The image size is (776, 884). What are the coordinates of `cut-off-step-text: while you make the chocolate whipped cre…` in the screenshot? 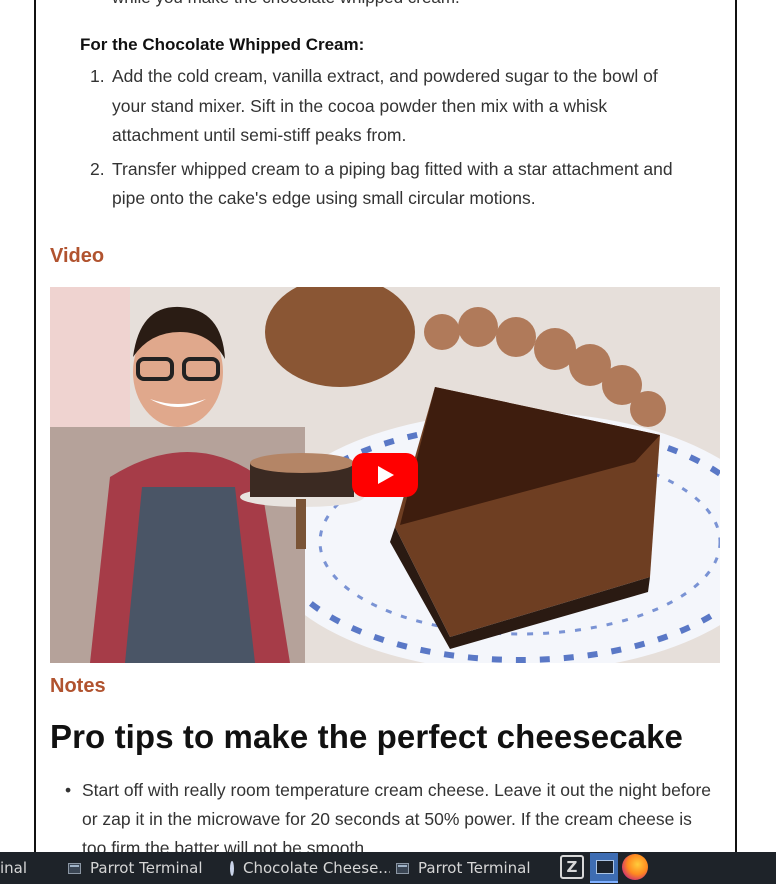 It's located at (286, 4).